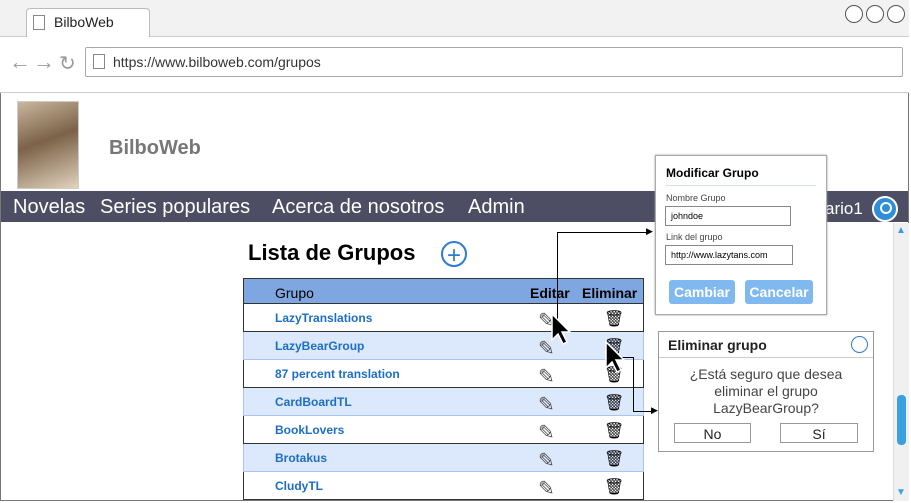 Image resolution: width=911 pixels, height=503 pixels. I want to click on minimize-button, so click(854, 14).